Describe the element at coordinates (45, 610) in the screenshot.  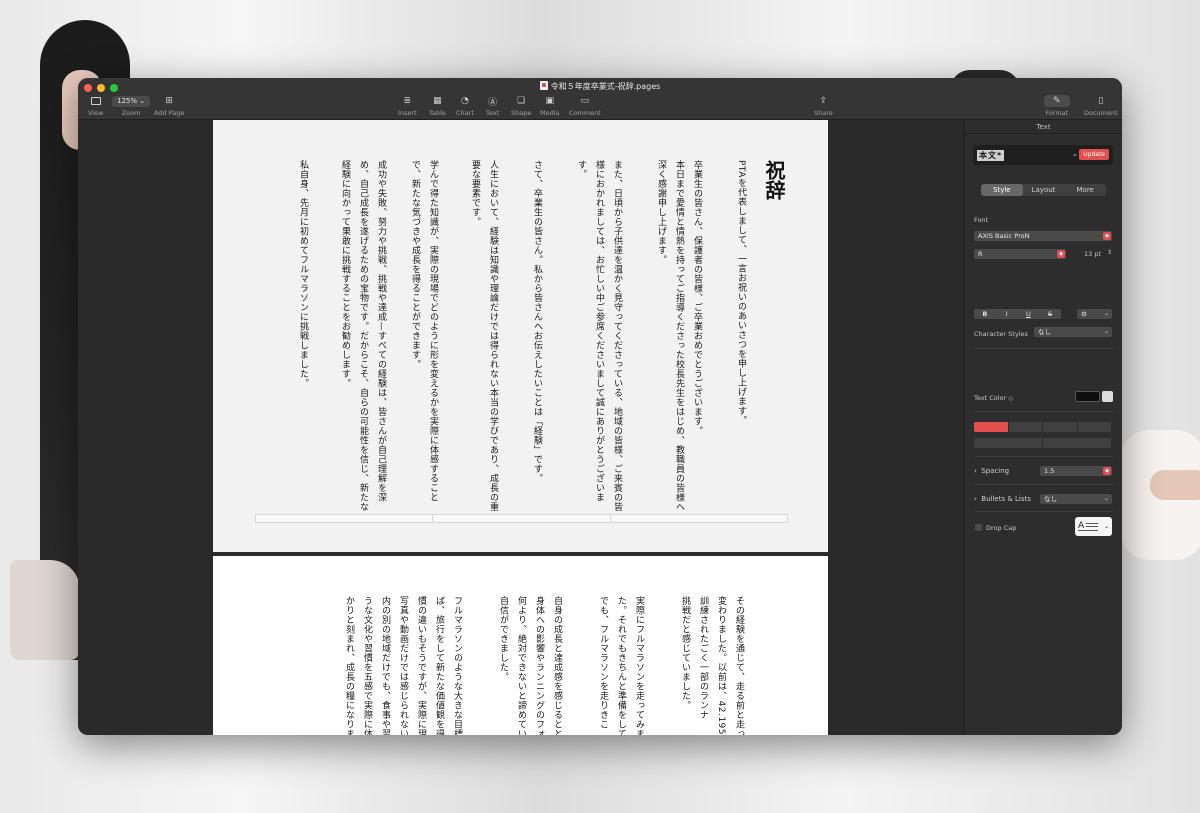
I see `background-leg` at that location.